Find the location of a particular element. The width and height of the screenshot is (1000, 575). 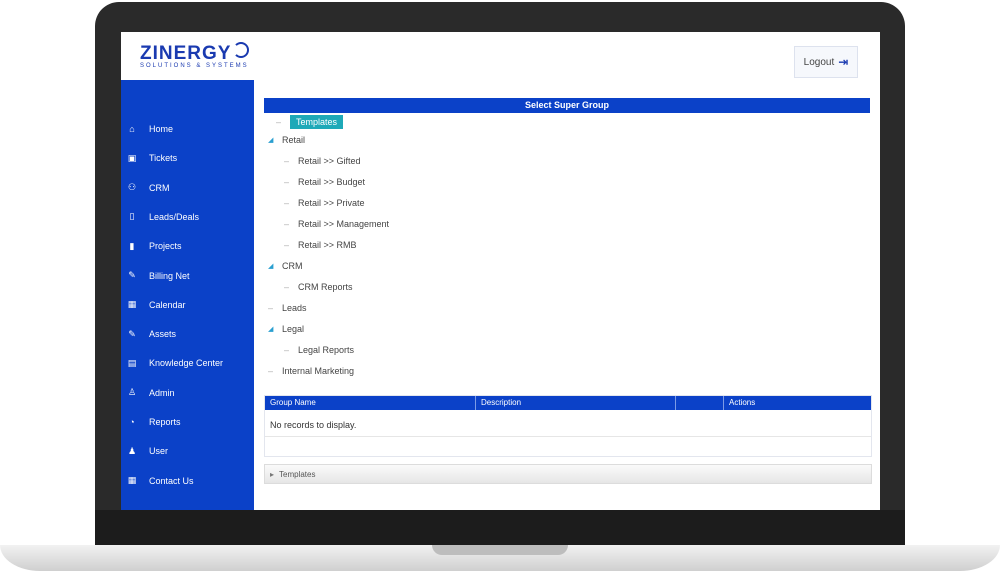

reports-icon: ◔ is located at coordinates (132, 422).